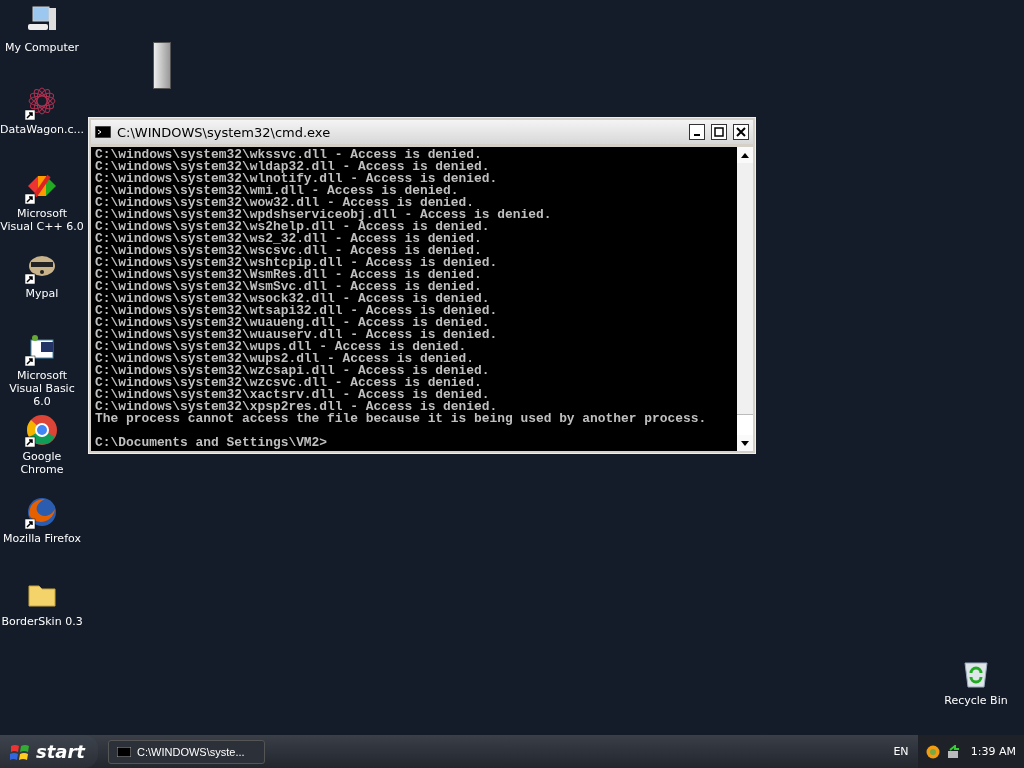 The image size is (1024, 768). Describe the element at coordinates (288, 383) in the screenshot. I see `console-line: C:\windows\system32\wzcsvc.dll - Access is denied.` at that location.